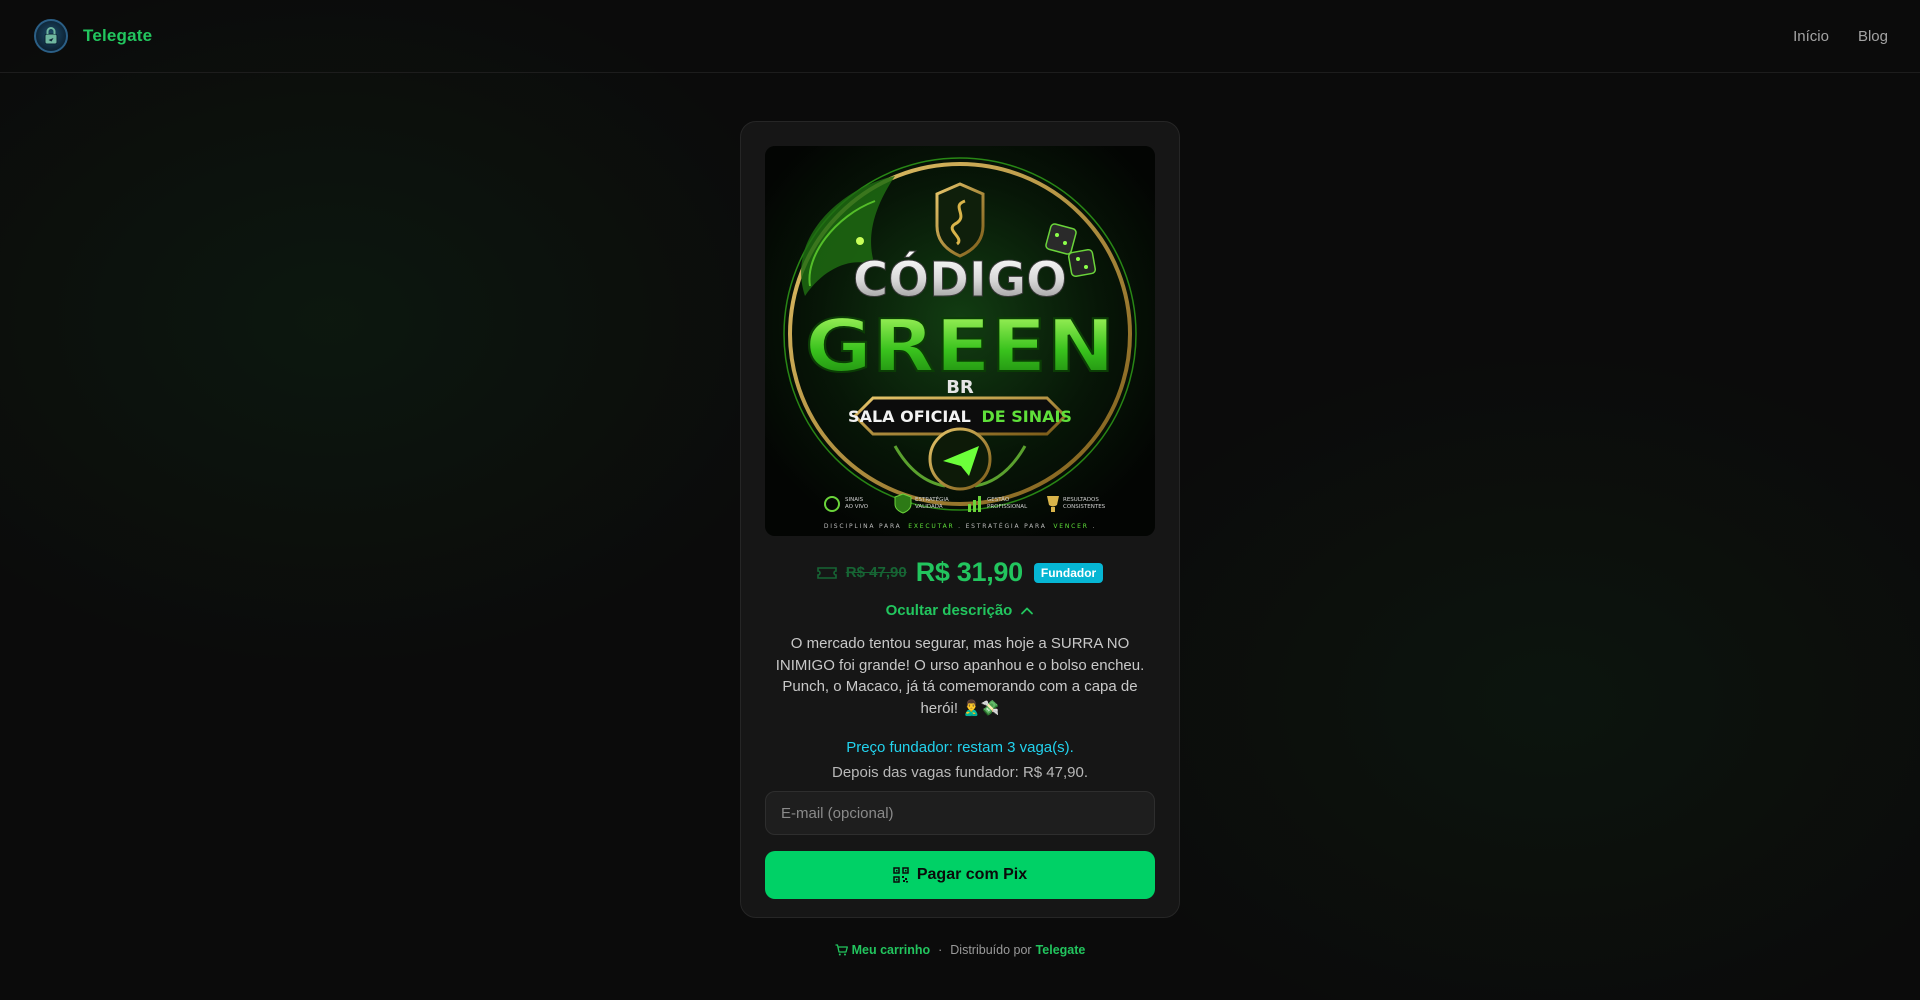 Image resolution: width=1920 pixels, height=1000 pixels. I want to click on distributed-by-label: Distribuído por, so click(991, 950).